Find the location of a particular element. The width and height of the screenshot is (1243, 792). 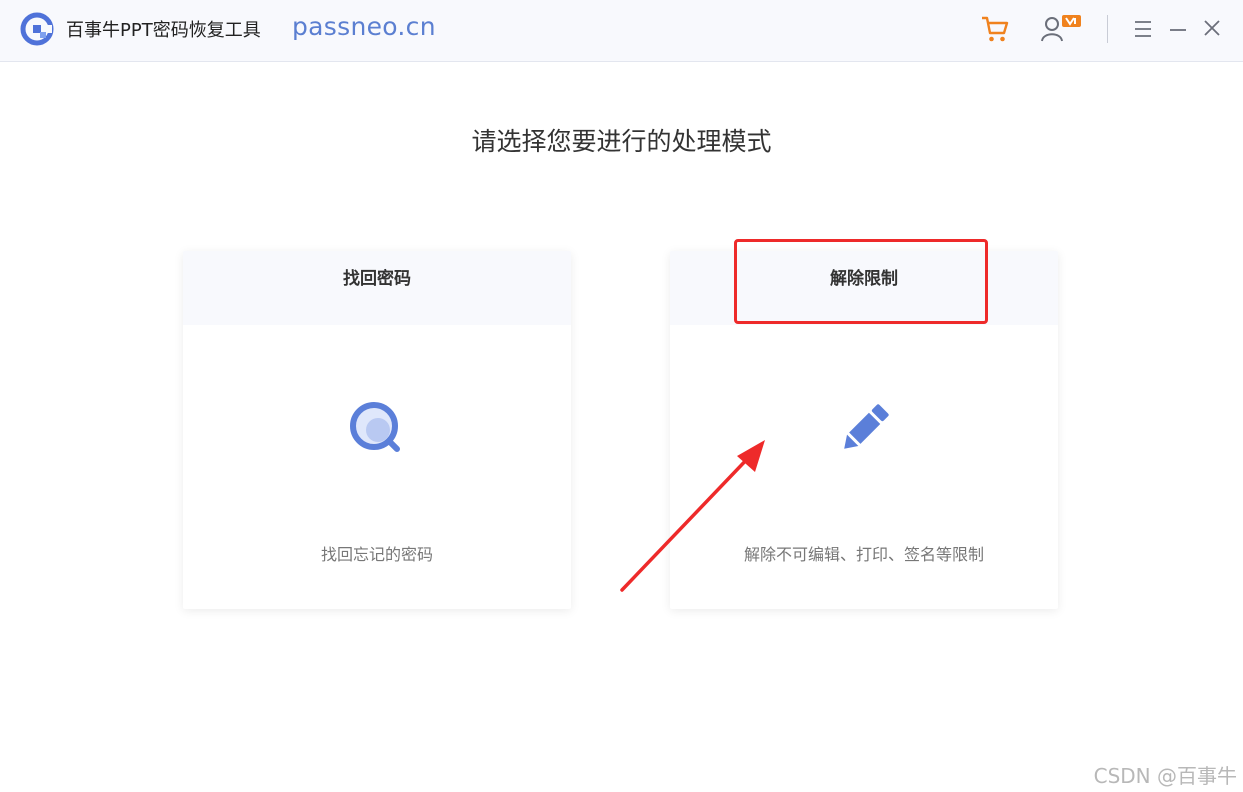

menu-icon is located at coordinates (1143, 29).